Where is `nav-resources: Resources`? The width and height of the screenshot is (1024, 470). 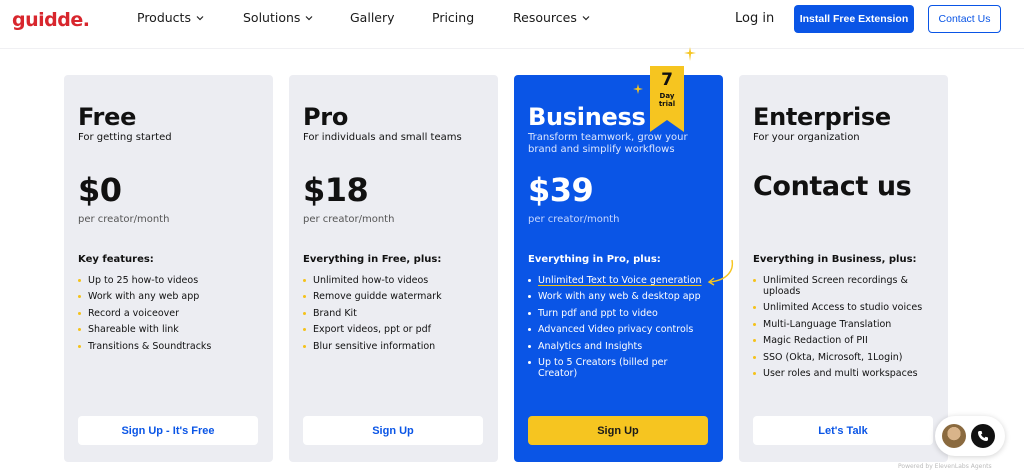
nav-resources: Resources is located at coordinates (552, 17).